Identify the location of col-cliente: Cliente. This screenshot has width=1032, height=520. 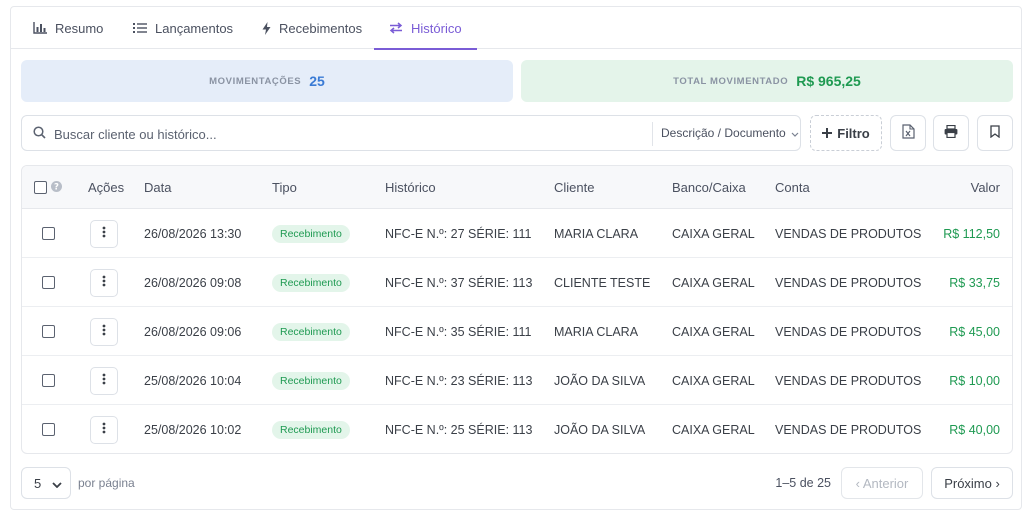
(574, 187).